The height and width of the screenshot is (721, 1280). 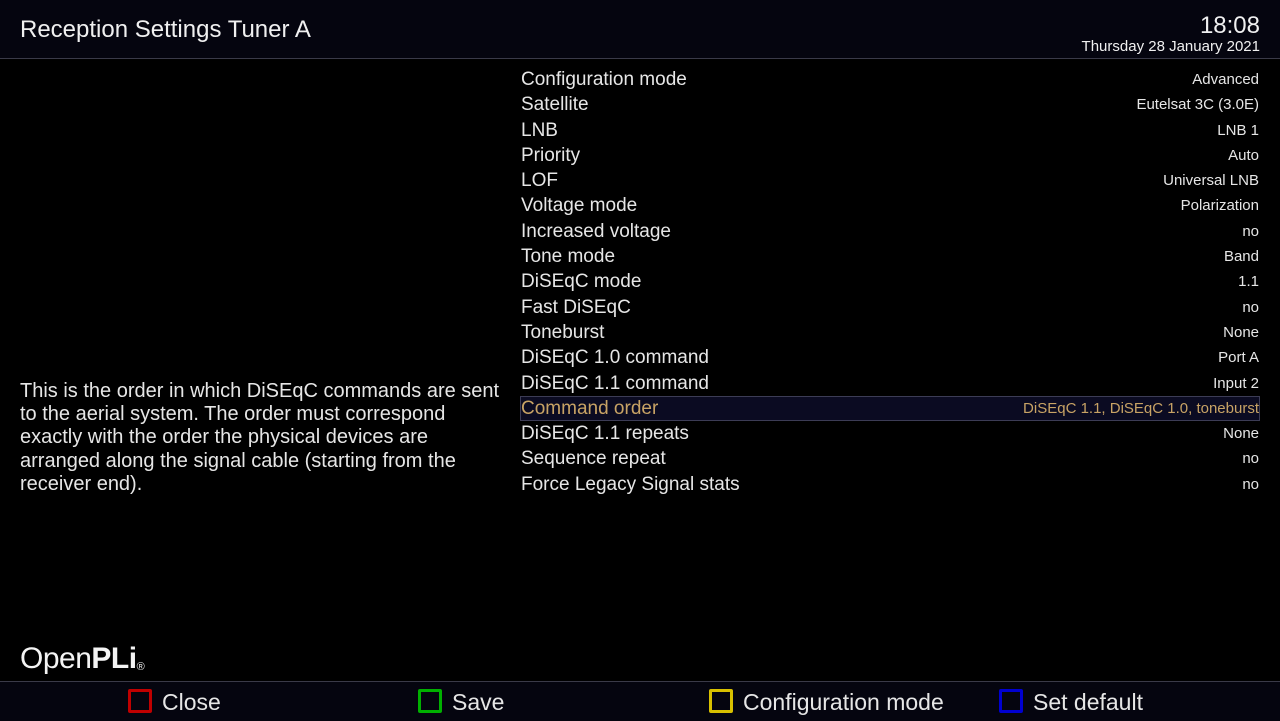 What do you see at coordinates (478, 702) in the screenshot?
I see `save-label: Save` at bounding box center [478, 702].